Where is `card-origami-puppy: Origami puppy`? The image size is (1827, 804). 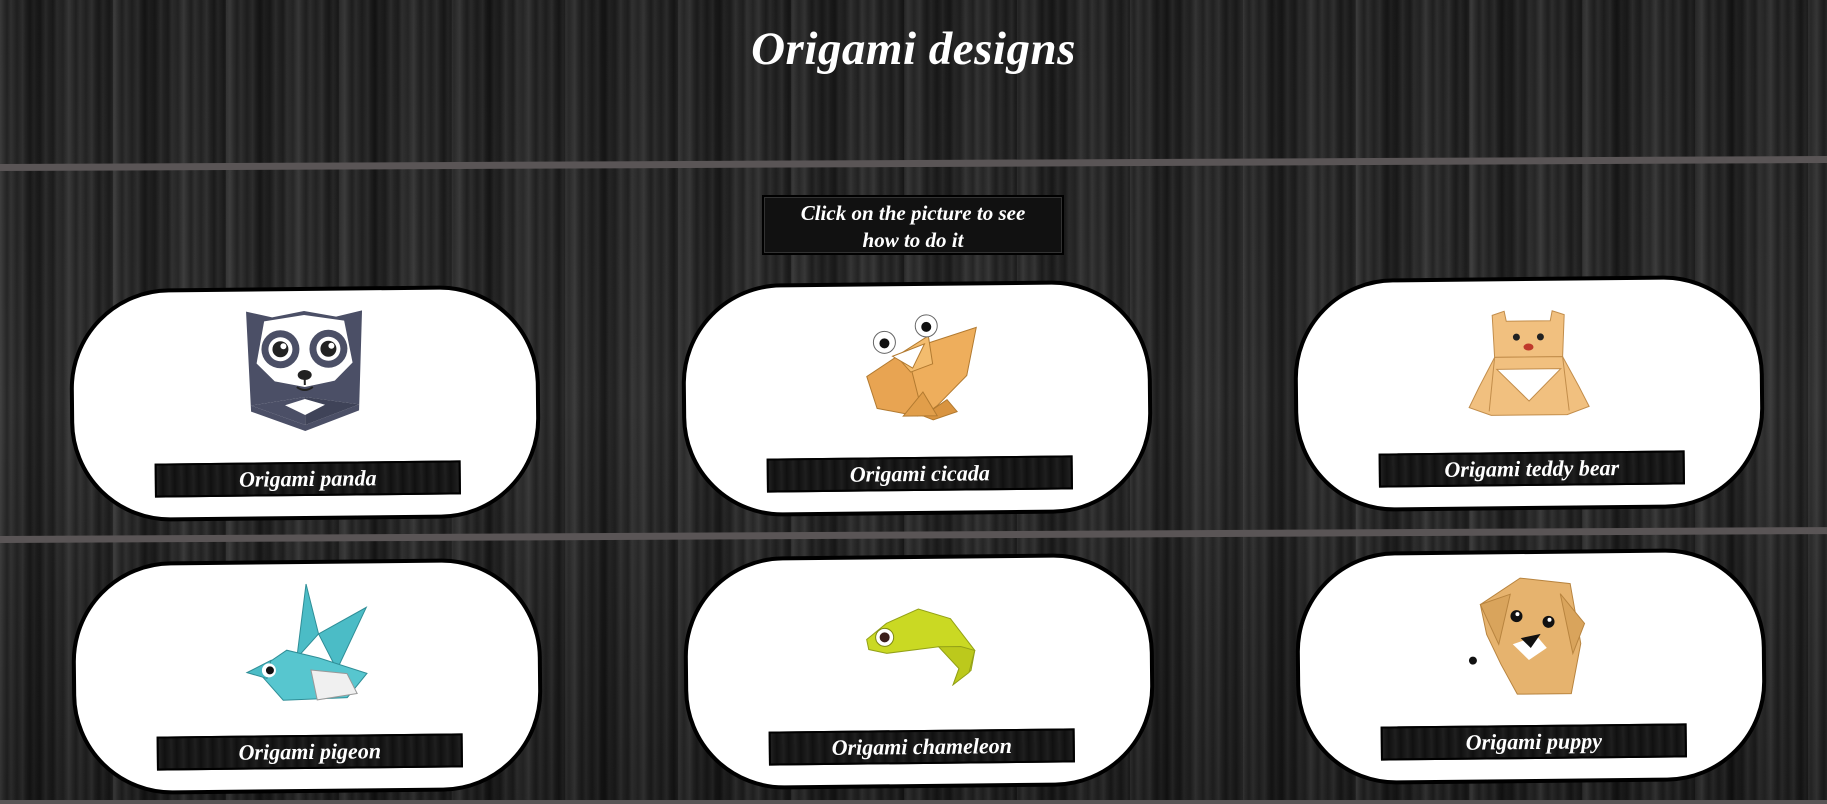
card-origami-puppy: Origami puppy is located at coordinates (1531, 666).